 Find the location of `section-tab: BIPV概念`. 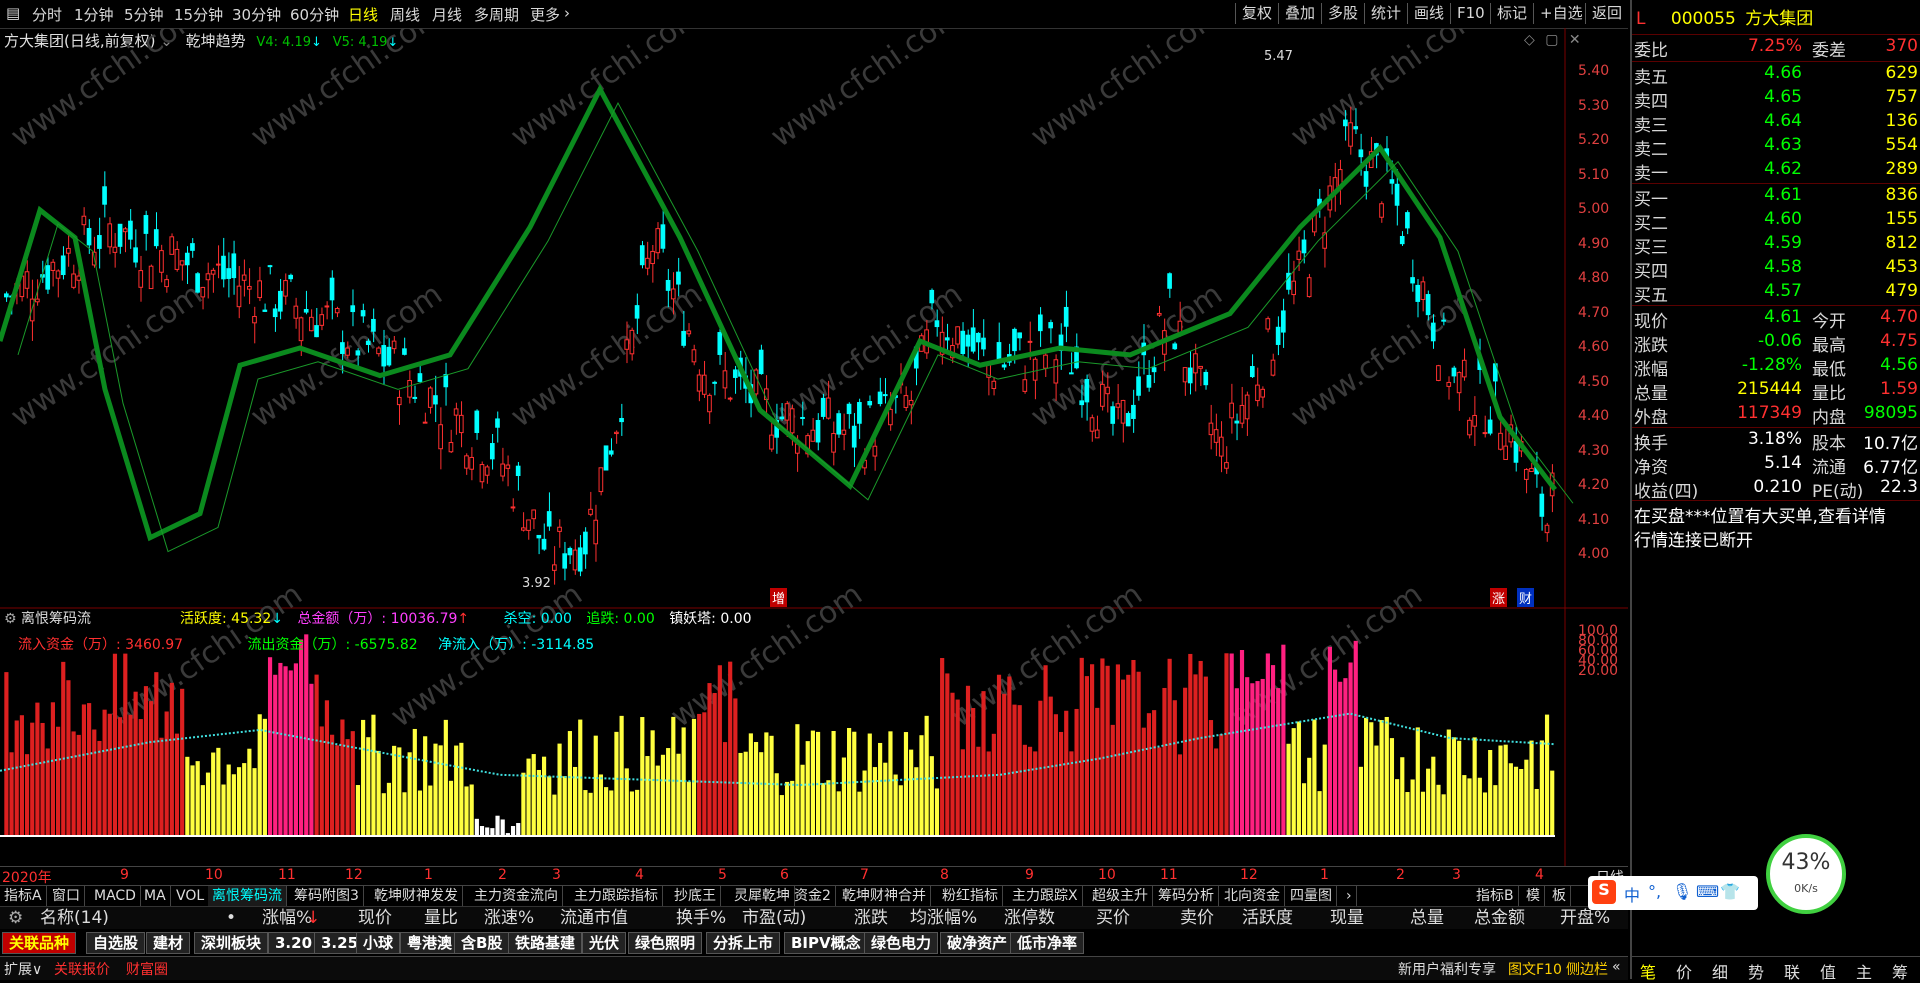

section-tab: BIPV概念 is located at coordinates (826, 943).